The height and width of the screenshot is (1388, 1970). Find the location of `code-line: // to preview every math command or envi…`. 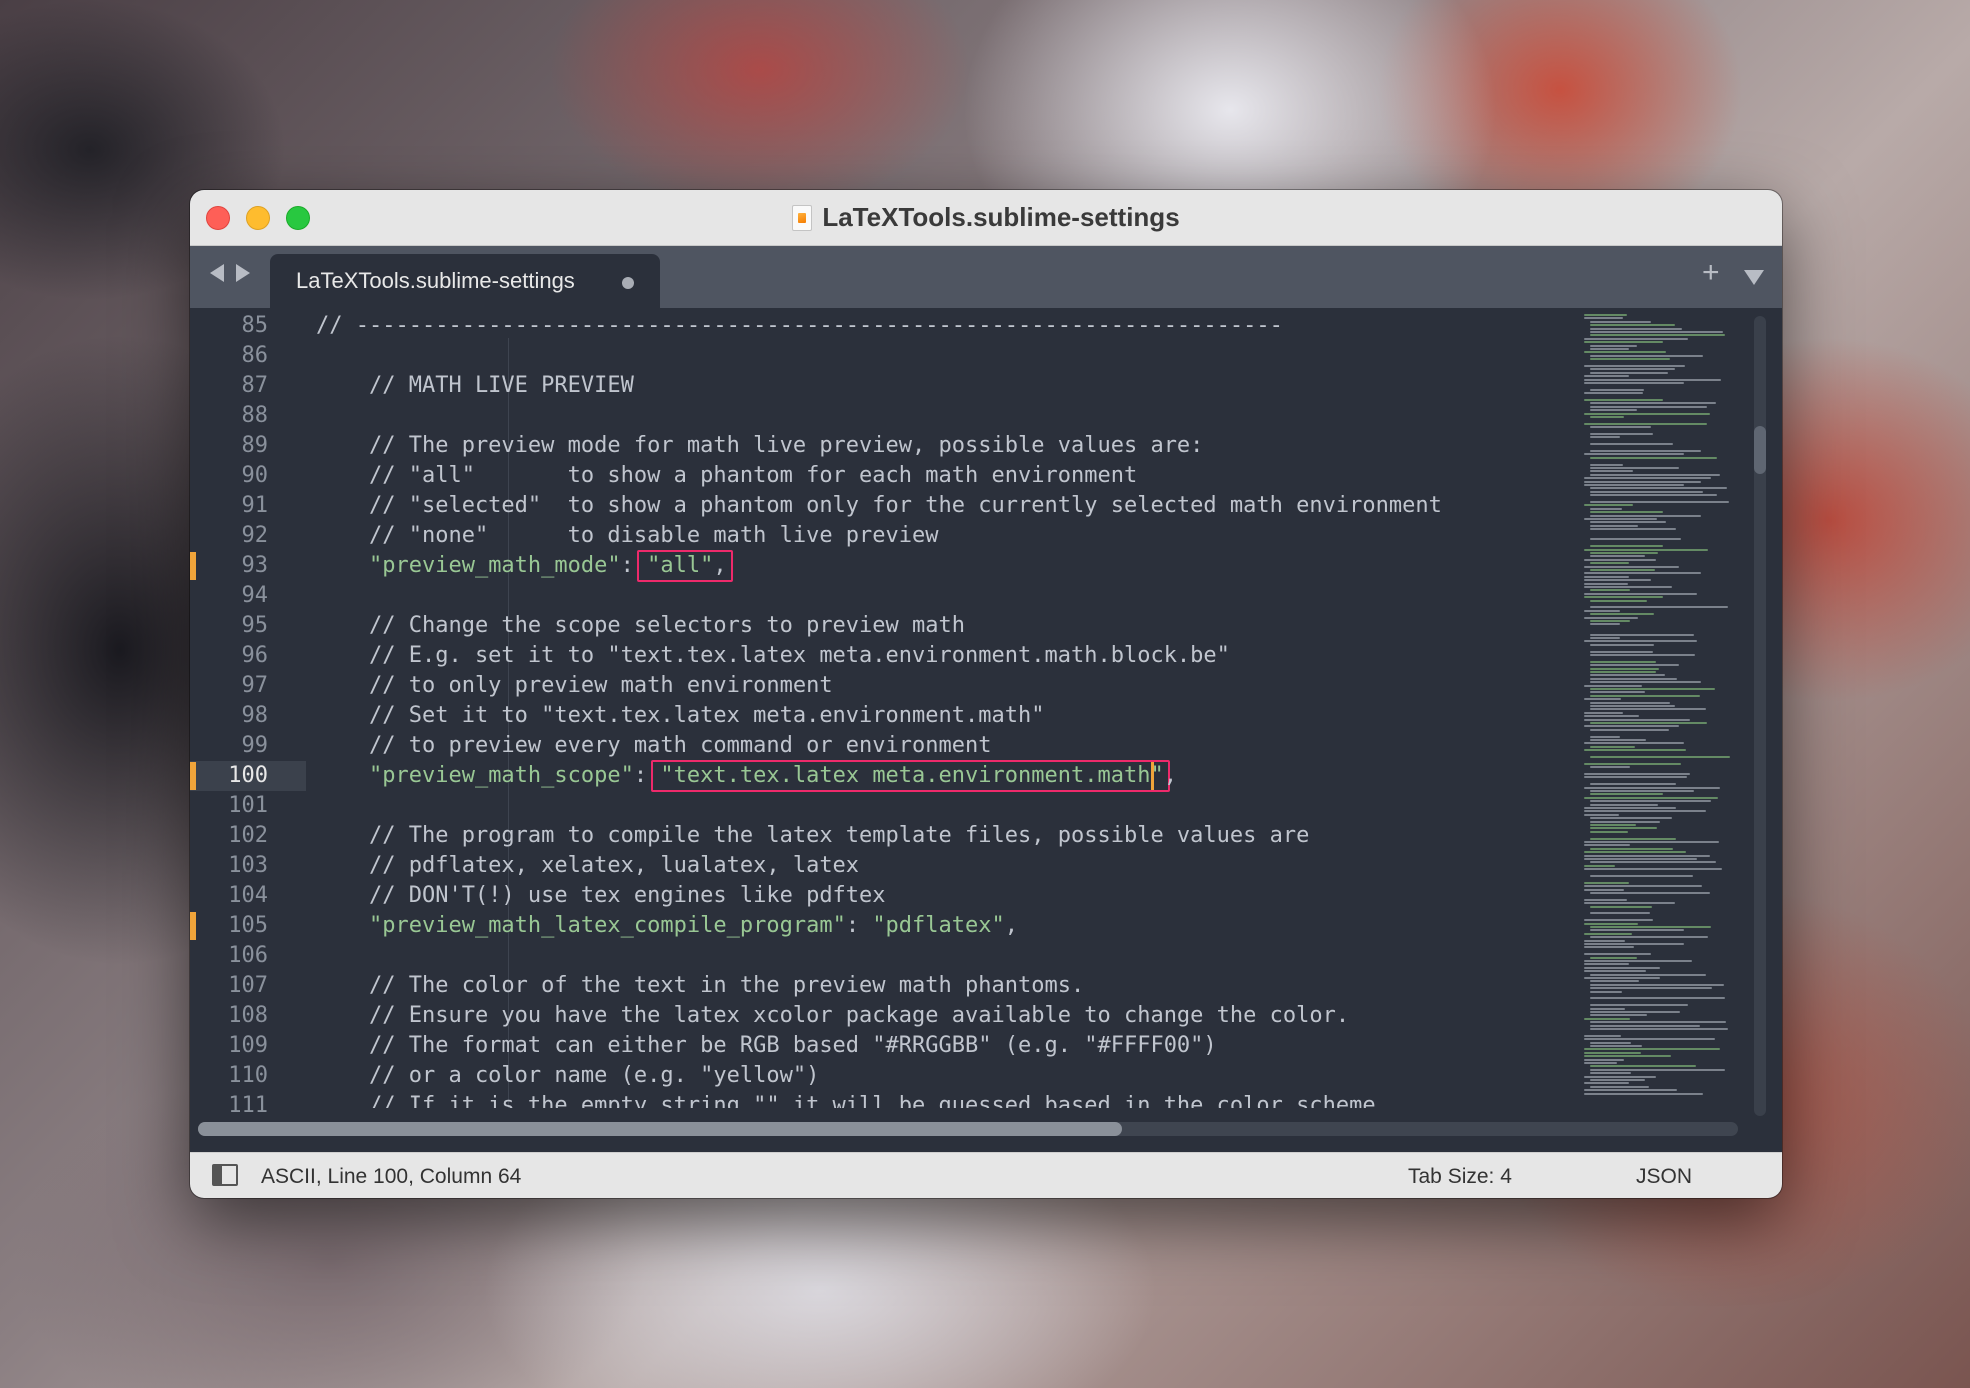

code-line: // to preview every math command or envi… is located at coordinates (654, 746).